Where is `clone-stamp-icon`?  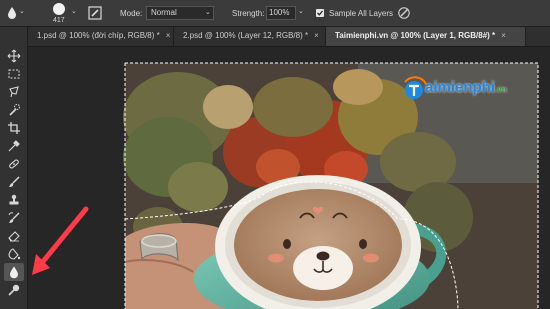 clone-stamp-icon is located at coordinates (14, 199).